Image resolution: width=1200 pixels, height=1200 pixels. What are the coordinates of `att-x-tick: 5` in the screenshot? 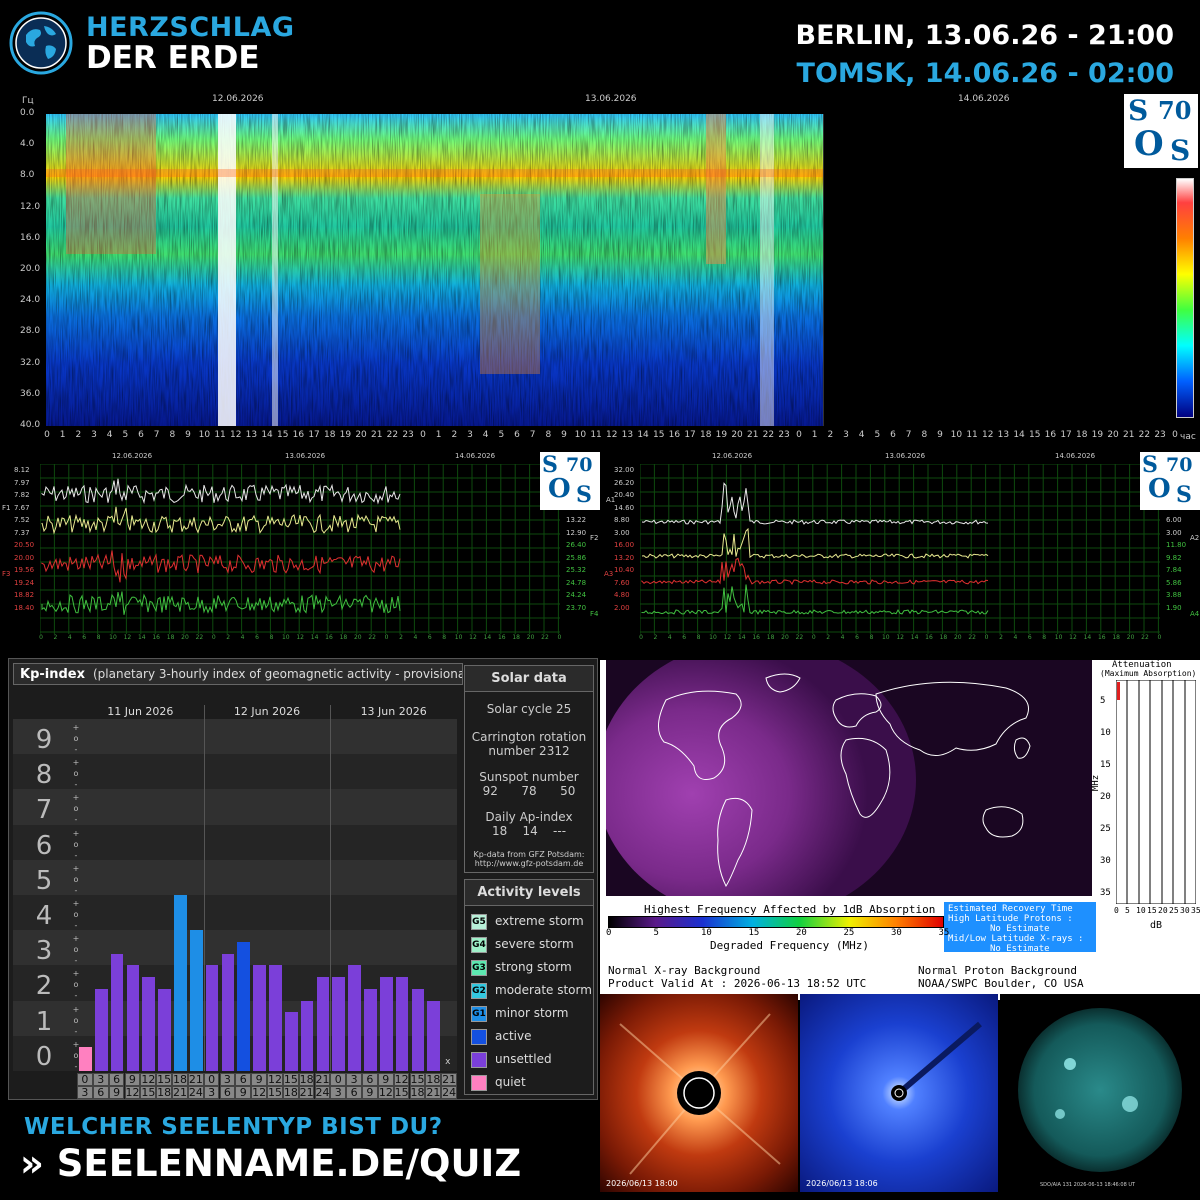 It's located at (1127, 910).